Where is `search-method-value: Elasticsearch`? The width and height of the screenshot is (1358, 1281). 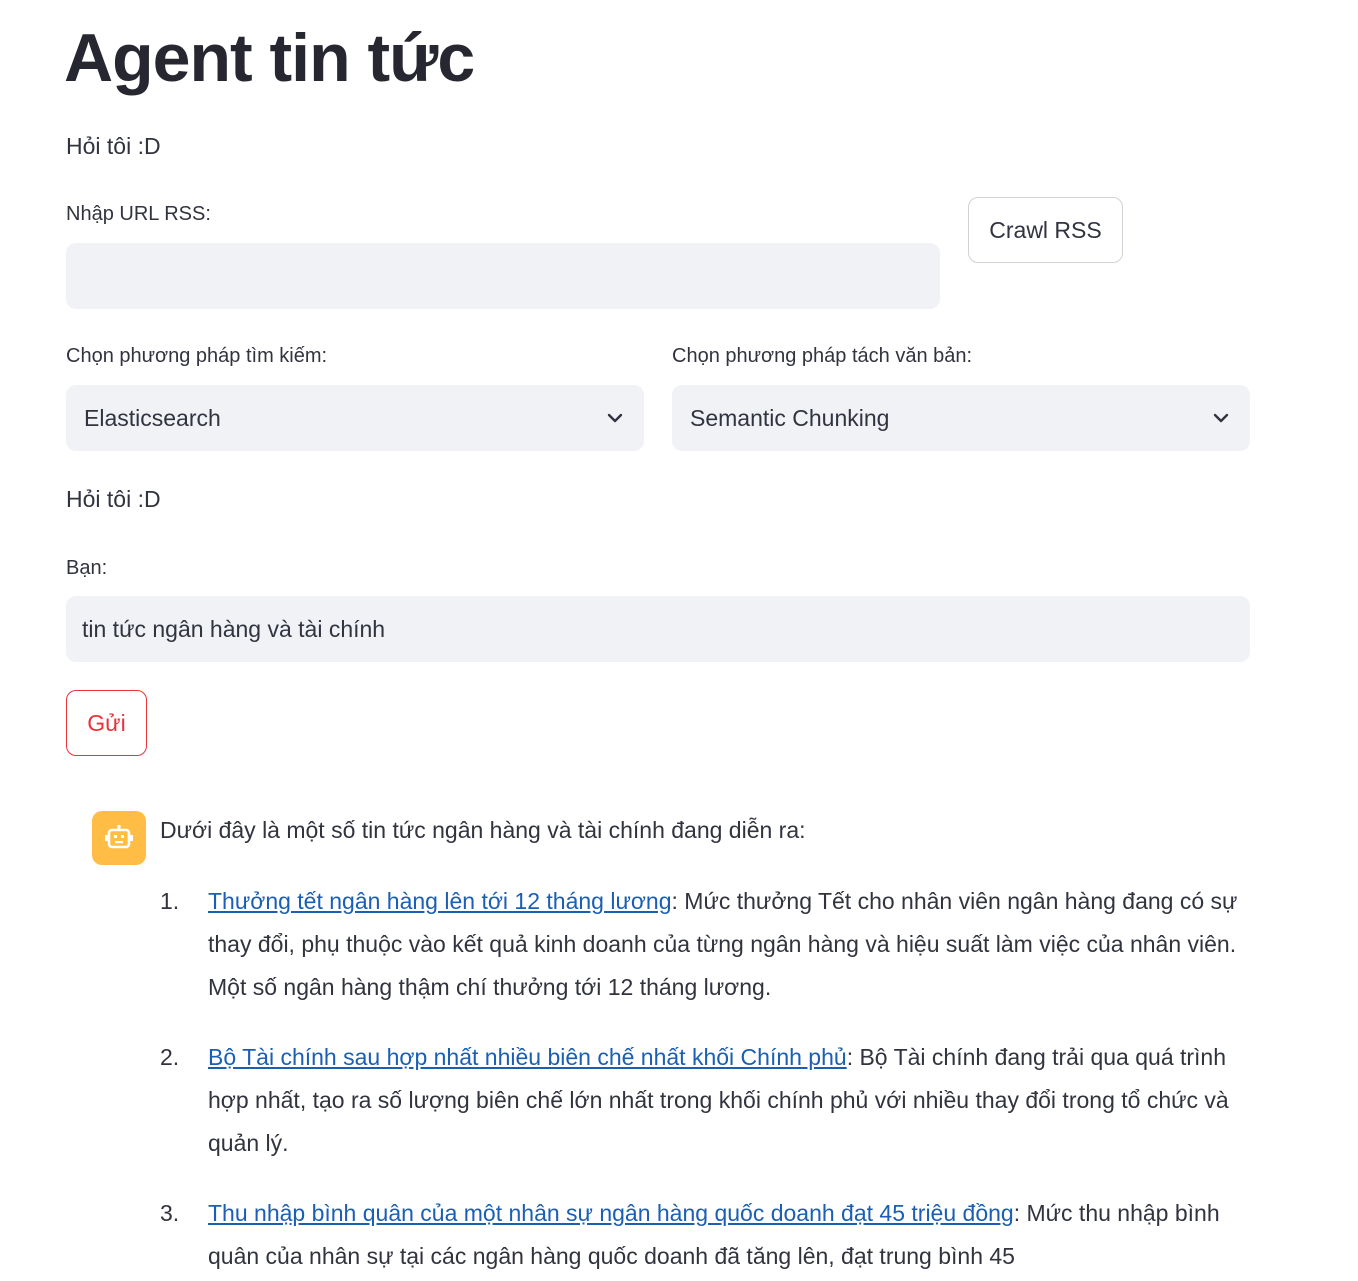
search-method-value: Elasticsearch is located at coordinates (152, 417).